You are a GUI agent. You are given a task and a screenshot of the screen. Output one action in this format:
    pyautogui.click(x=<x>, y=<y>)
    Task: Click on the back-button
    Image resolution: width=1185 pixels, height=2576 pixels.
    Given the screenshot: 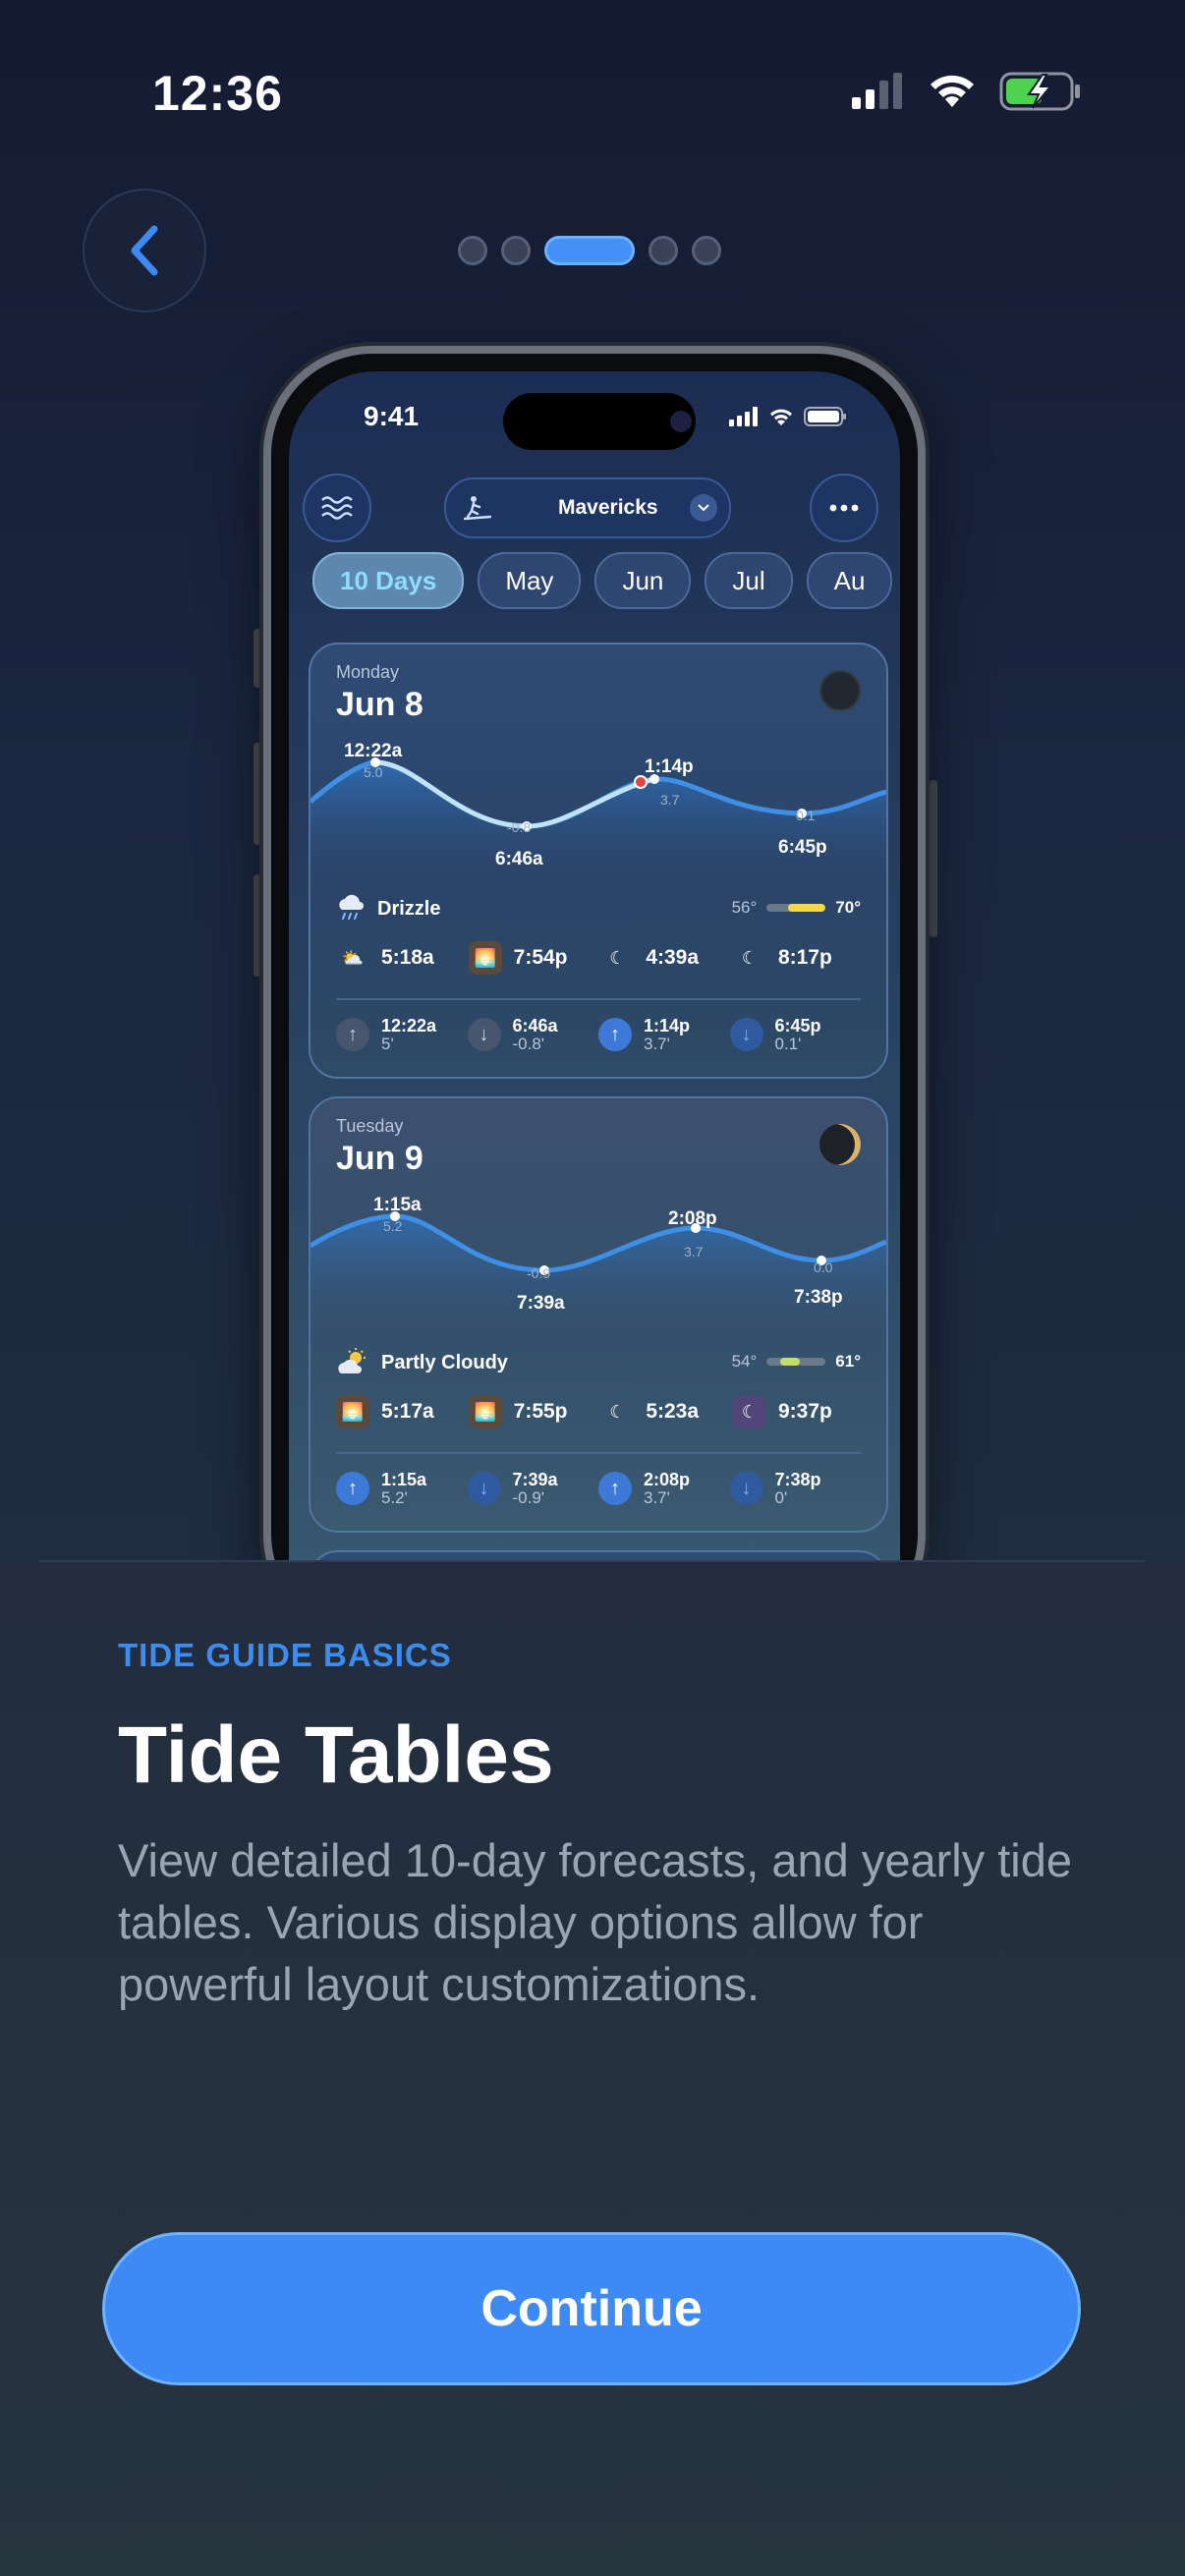 What is the action you would take?
    pyautogui.click(x=145, y=250)
    